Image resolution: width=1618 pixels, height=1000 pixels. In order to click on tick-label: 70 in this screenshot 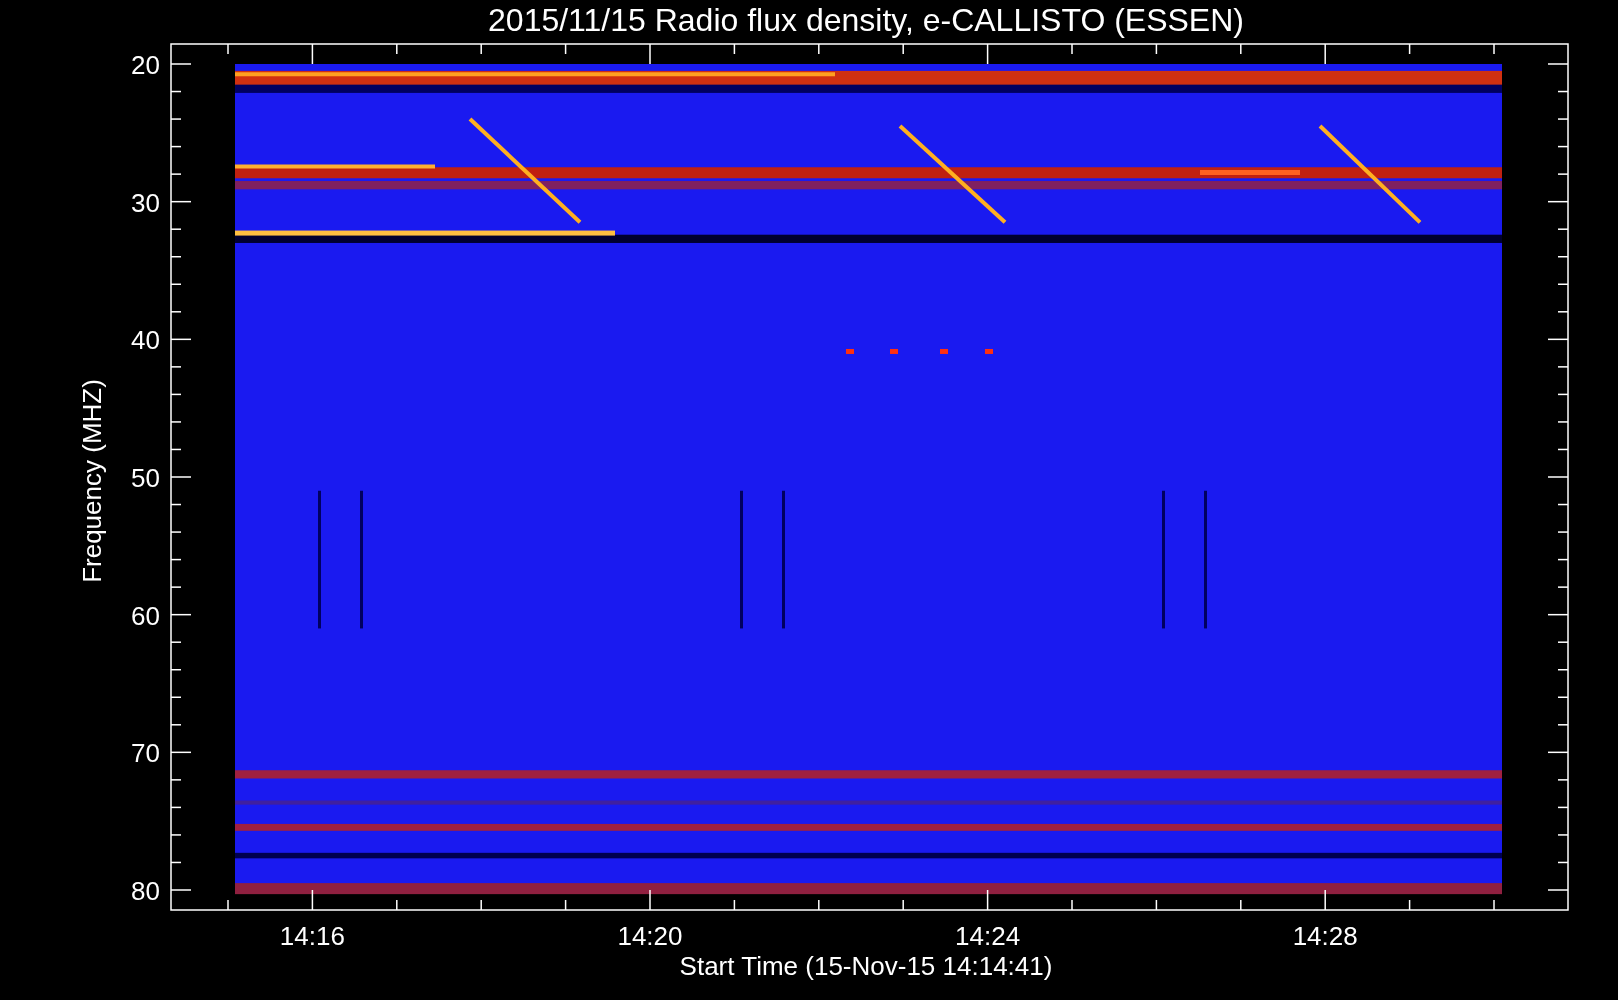, I will do `click(145, 753)`.